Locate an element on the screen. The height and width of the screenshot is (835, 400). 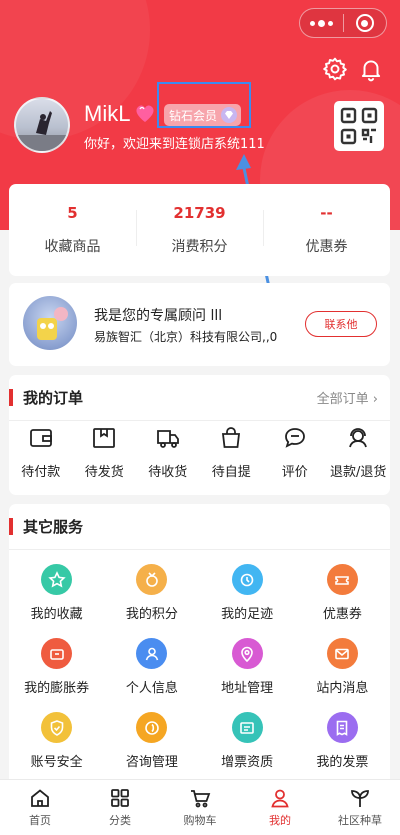
service-label: 增票资质 is located at coordinates (247, 762).